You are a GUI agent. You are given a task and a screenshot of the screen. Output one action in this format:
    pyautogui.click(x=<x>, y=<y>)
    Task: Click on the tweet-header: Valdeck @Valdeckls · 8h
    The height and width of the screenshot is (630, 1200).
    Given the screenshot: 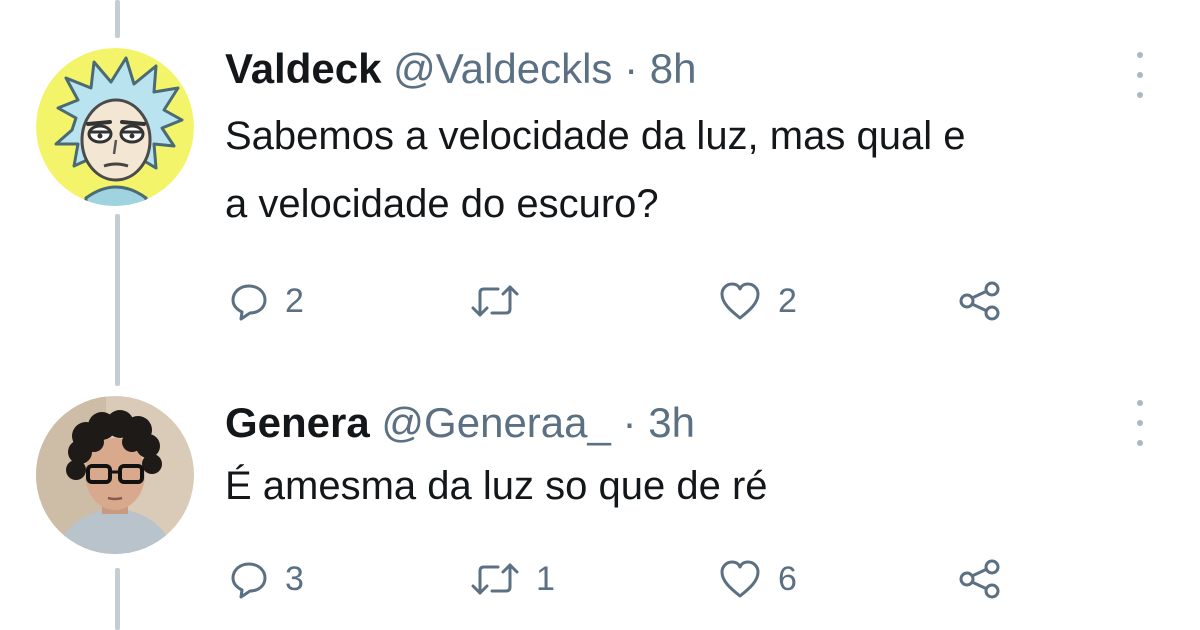 What is the action you would take?
    pyautogui.click(x=695, y=69)
    